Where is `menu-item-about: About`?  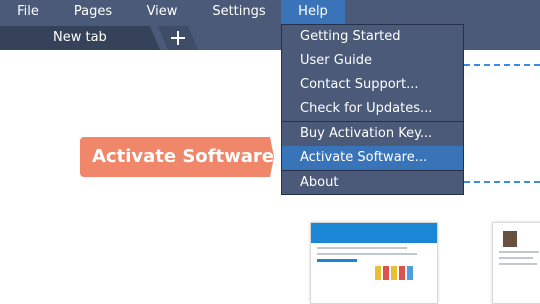 menu-item-about: About is located at coordinates (372, 183).